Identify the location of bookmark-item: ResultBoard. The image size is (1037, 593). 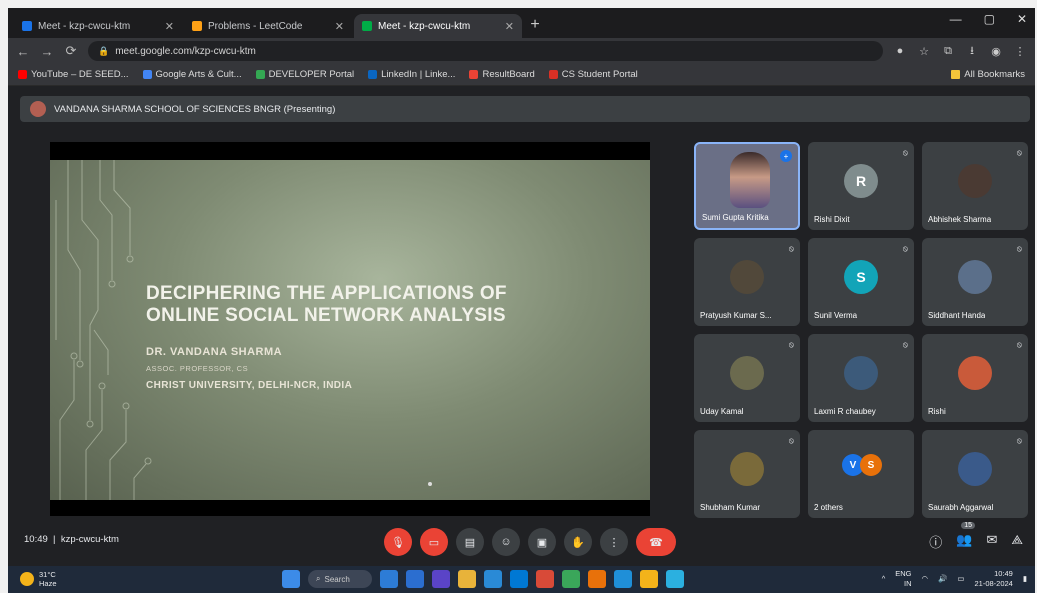
(502, 74).